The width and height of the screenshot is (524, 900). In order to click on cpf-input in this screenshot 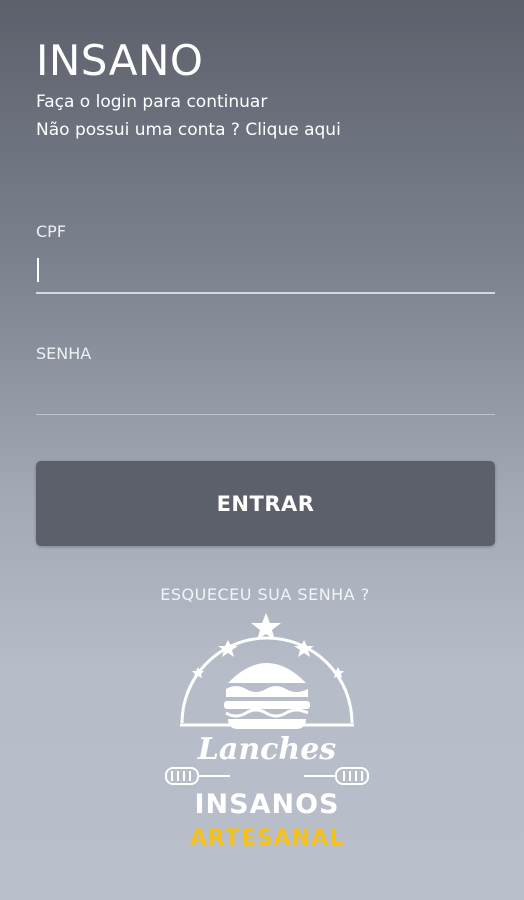, I will do `click(265, 273)`.